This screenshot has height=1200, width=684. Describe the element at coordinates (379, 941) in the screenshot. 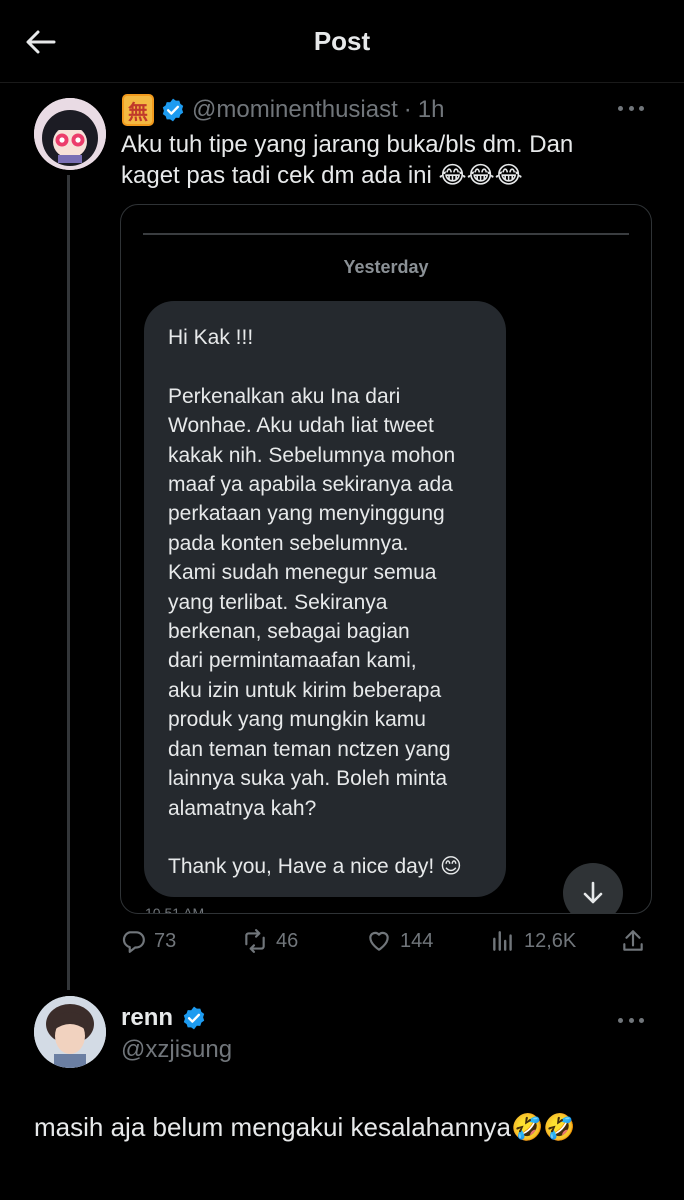

I see `like-icon` at that location.